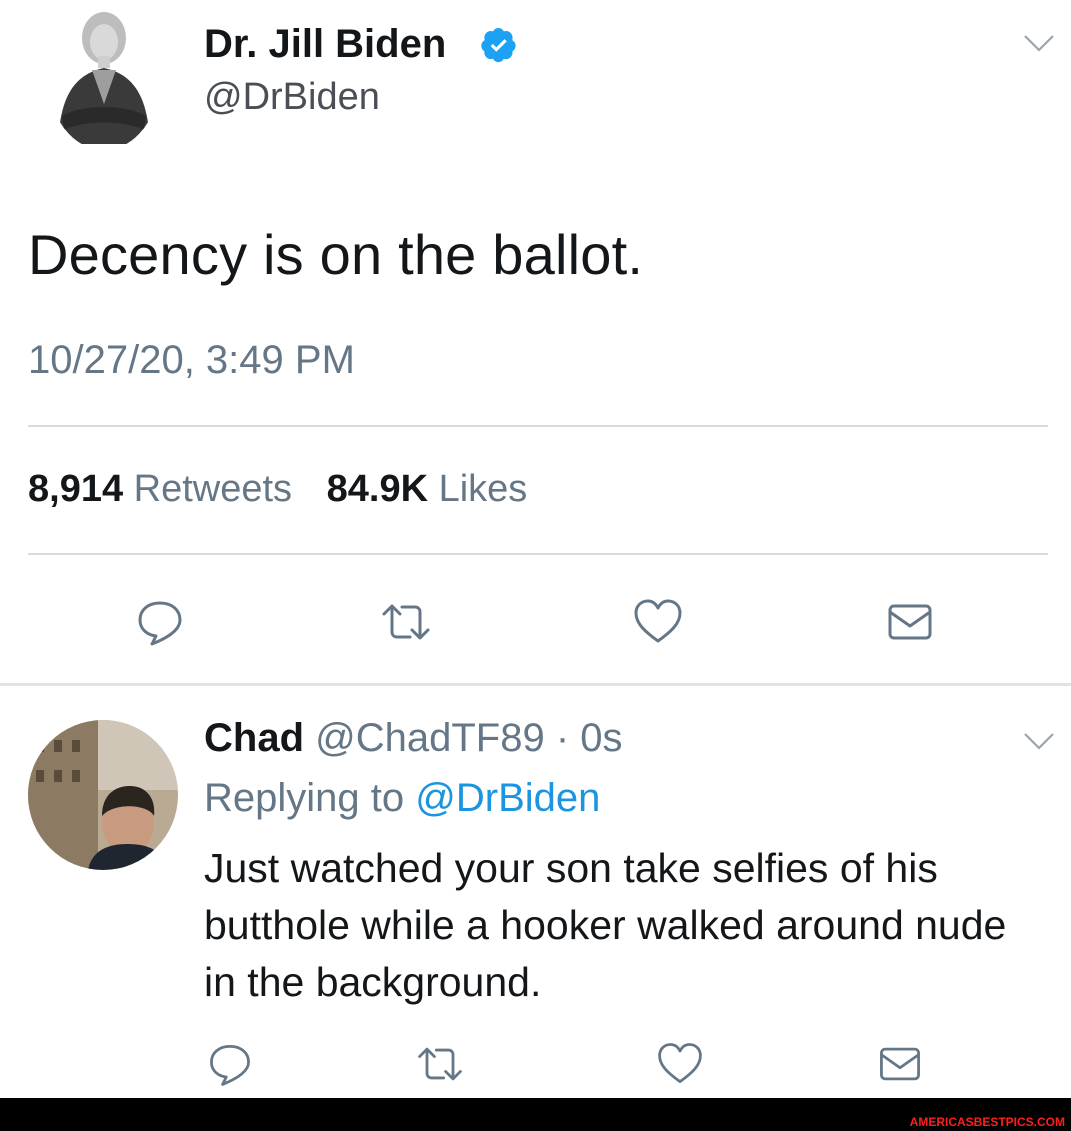  I want to click on verified-badge-icon, so click(499, 45).